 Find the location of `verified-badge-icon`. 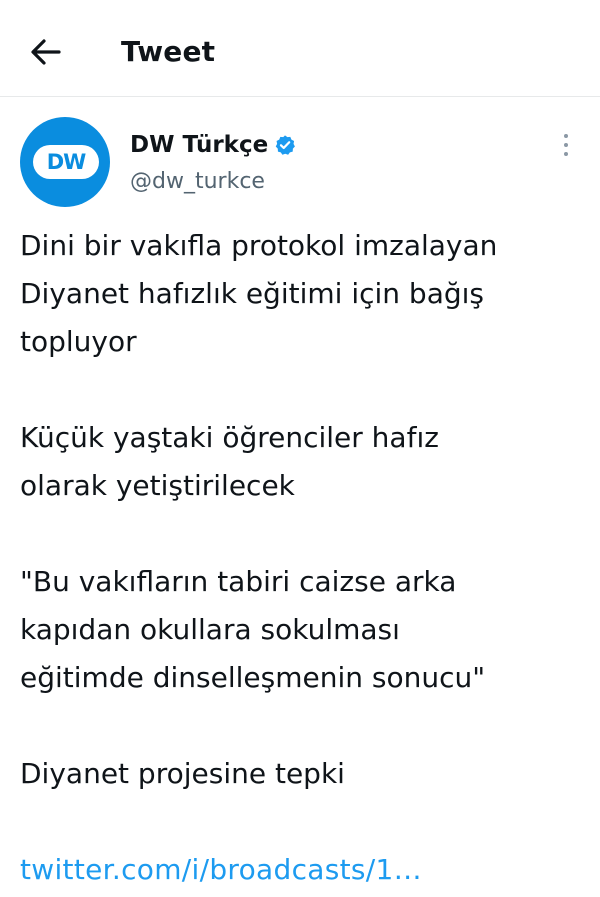

verified-badge-icon is located at coordinates (285, 145).